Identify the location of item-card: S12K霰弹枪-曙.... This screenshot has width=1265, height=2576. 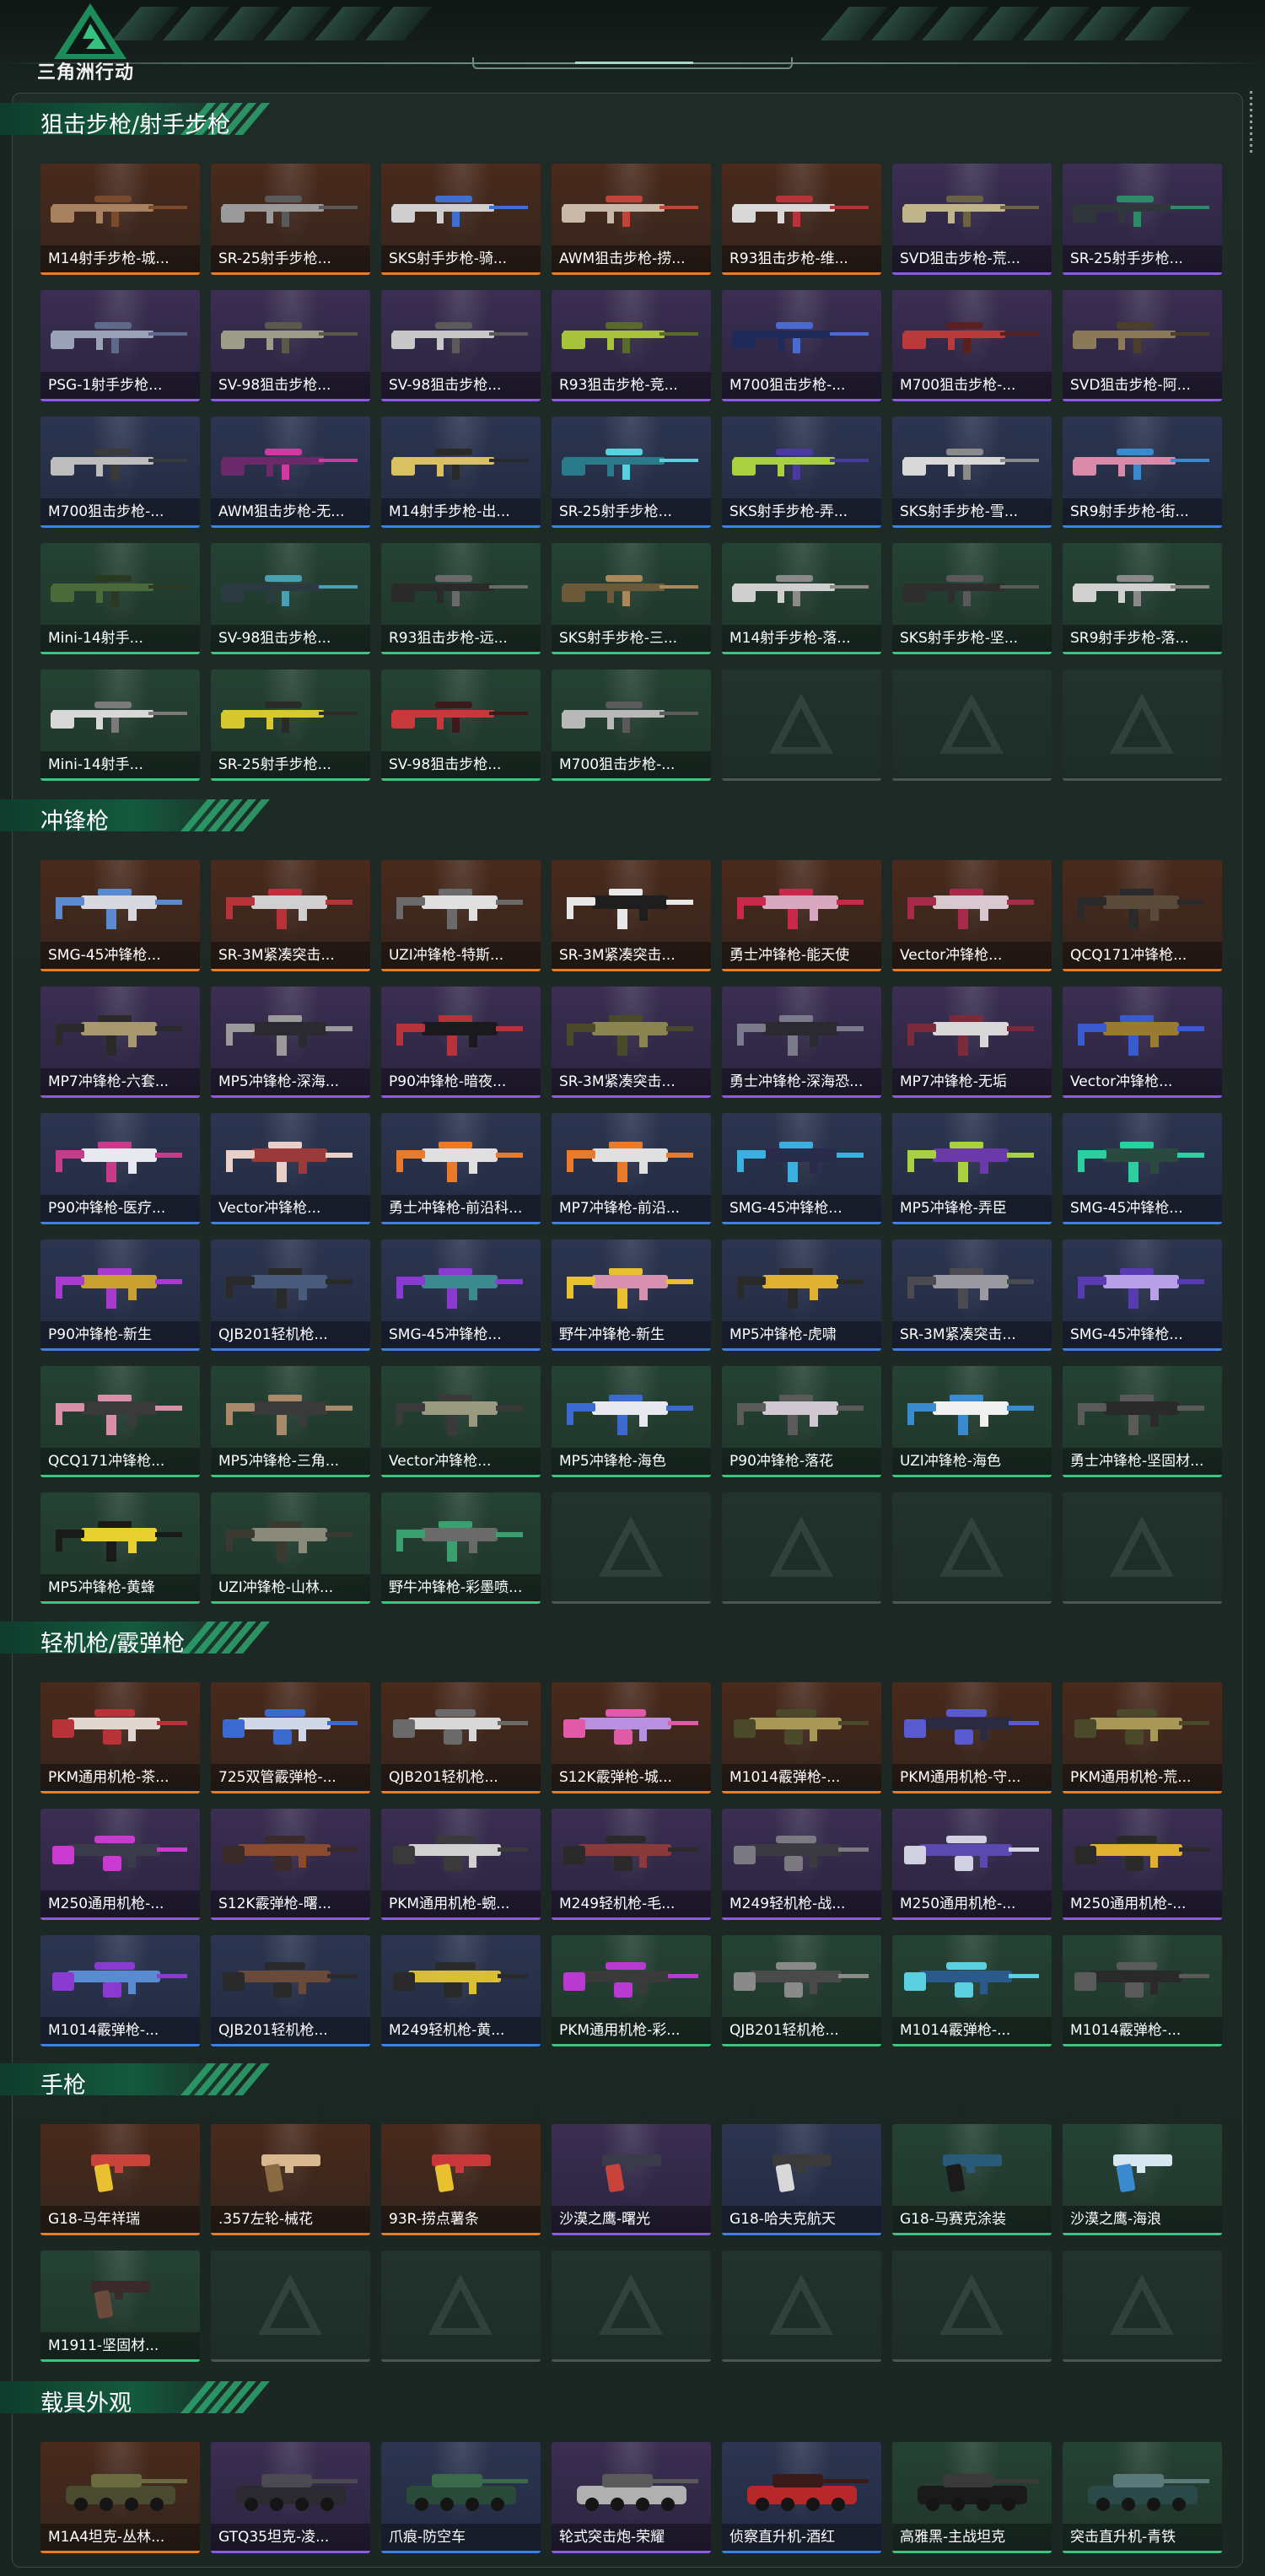
(291, 1864).